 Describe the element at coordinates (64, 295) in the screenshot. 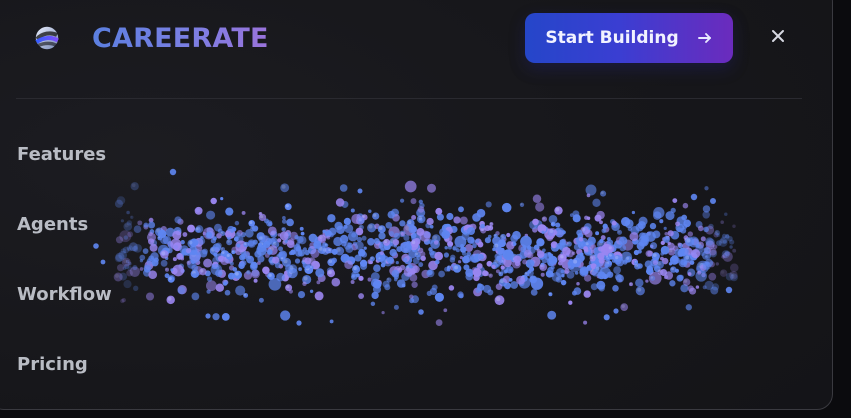

I see `nav-item-workflow: Workflow` at that location.